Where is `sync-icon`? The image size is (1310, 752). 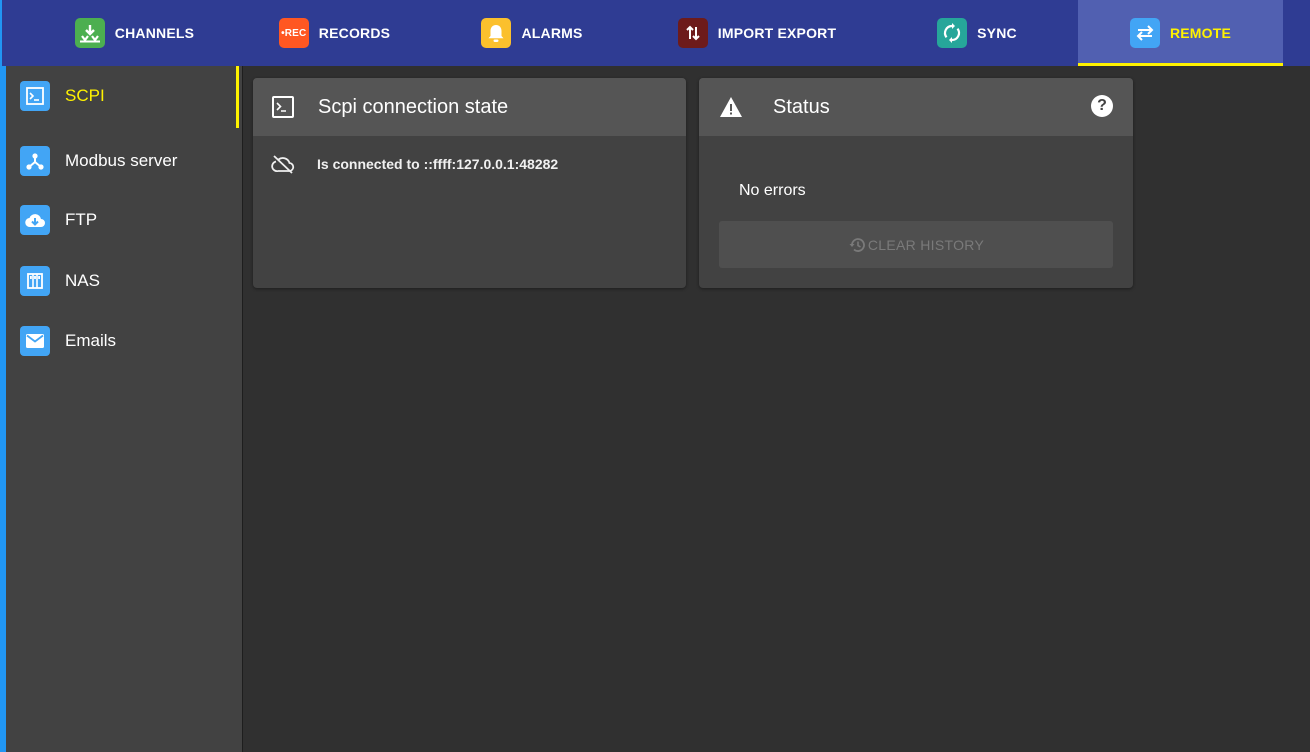 sync-icon is located at coordinates (952, 33).